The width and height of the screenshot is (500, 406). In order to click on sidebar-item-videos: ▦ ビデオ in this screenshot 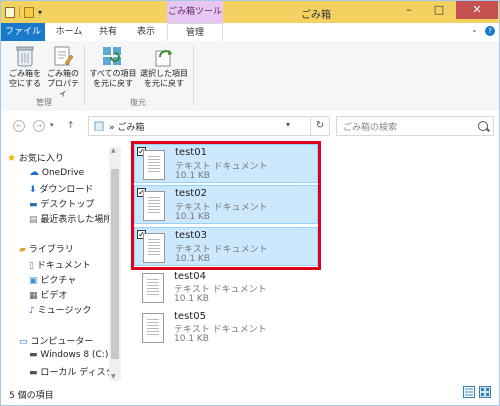, I will do `click(48, 294)`.